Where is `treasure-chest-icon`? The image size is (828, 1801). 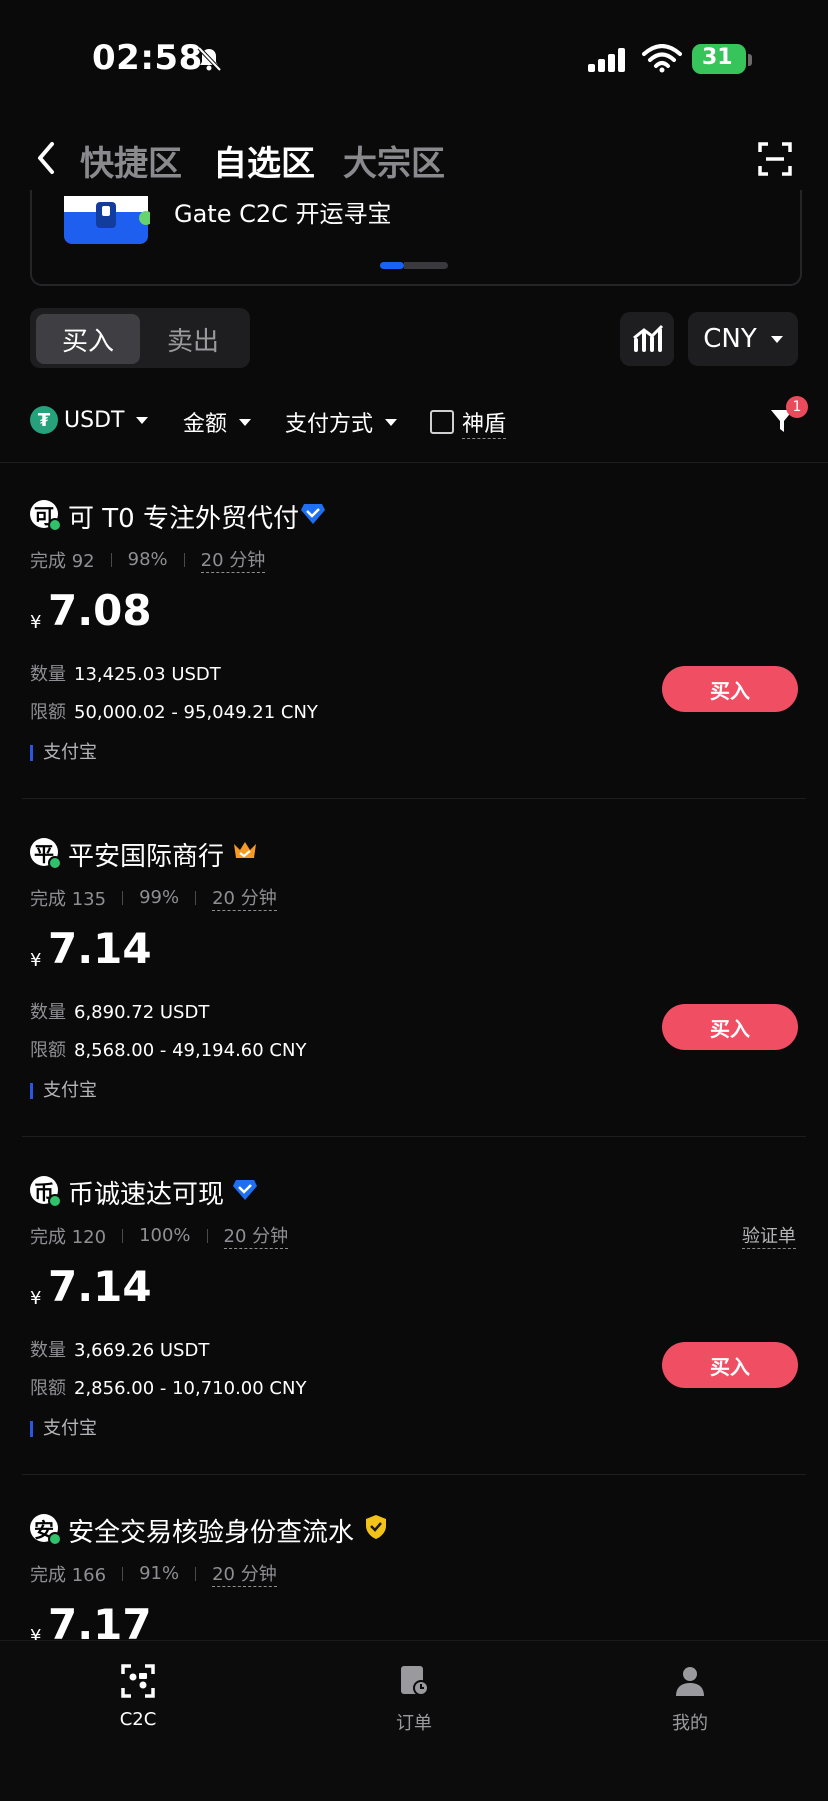
treasure-chest-icon is located at coordinates (107, 220).